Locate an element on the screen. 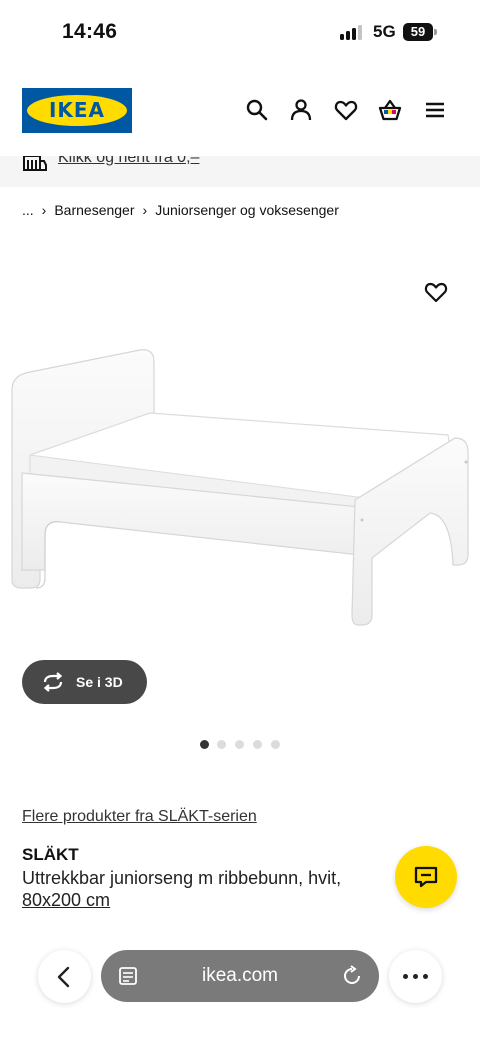 The image size is (480, 1040). rotate-3d-icon is located at coordinates (53, 682).